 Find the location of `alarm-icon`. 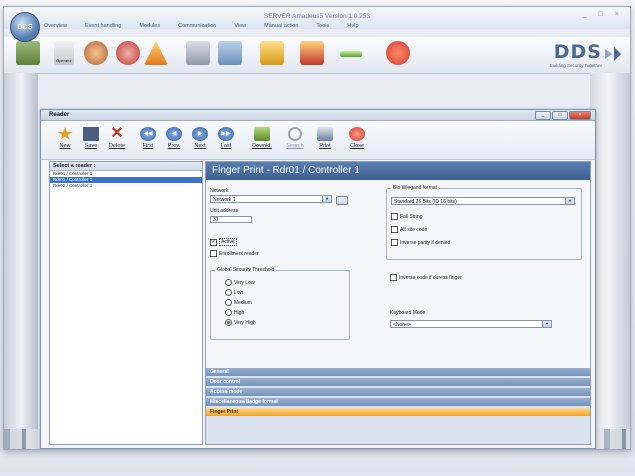

alarm-icon is located at coordinates (128, 53).